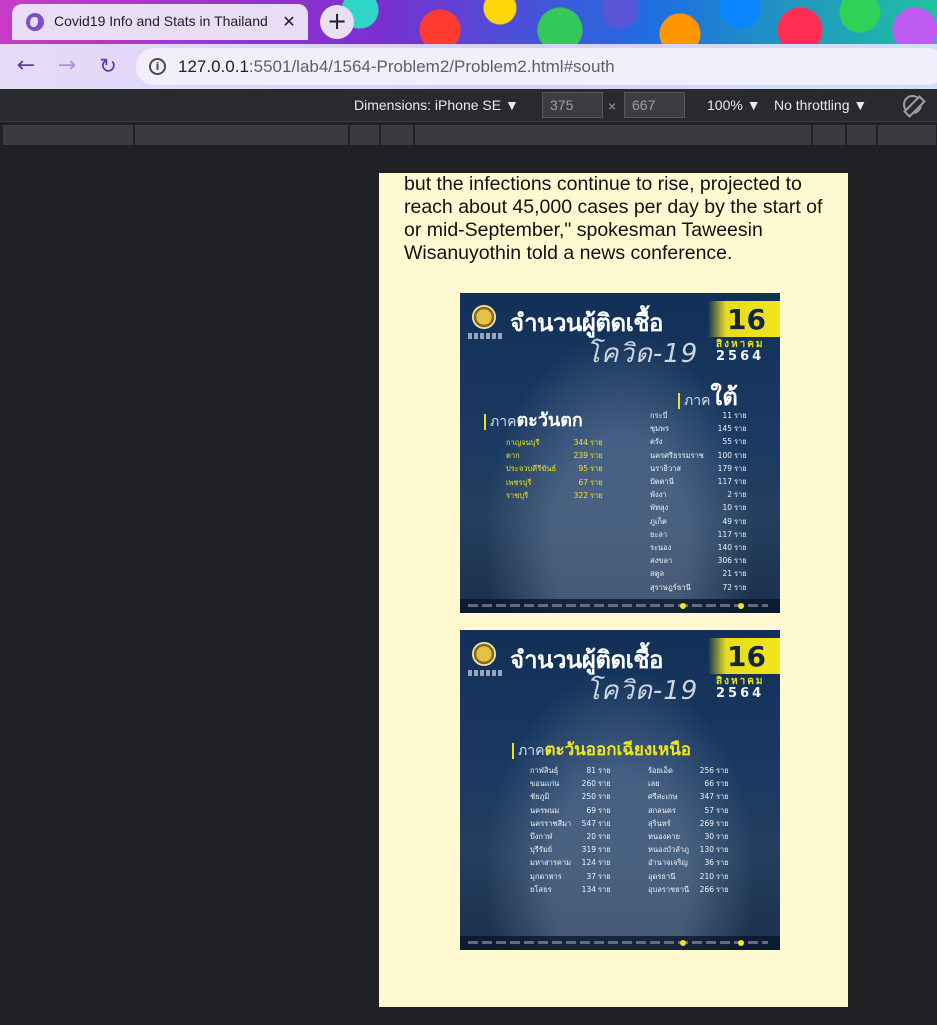  Describe the element at coordinates (468, 22) in the screenshot. I see `browser-tab-strip: Covid19 Info and Stats in Thailand ✕ +` at that location.